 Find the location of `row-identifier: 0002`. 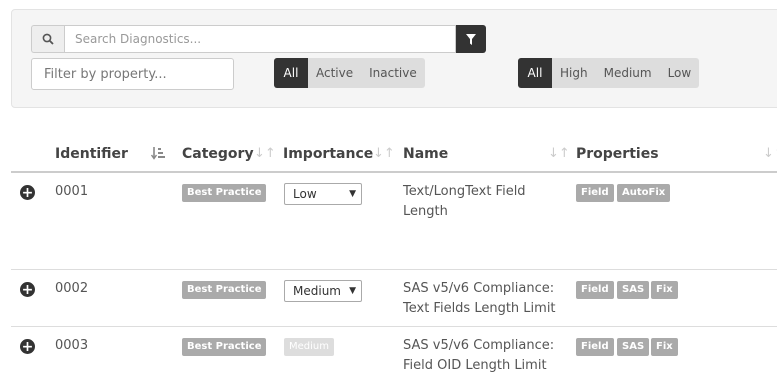

row-identifier: 0002 is located at coordinates (72, 288).